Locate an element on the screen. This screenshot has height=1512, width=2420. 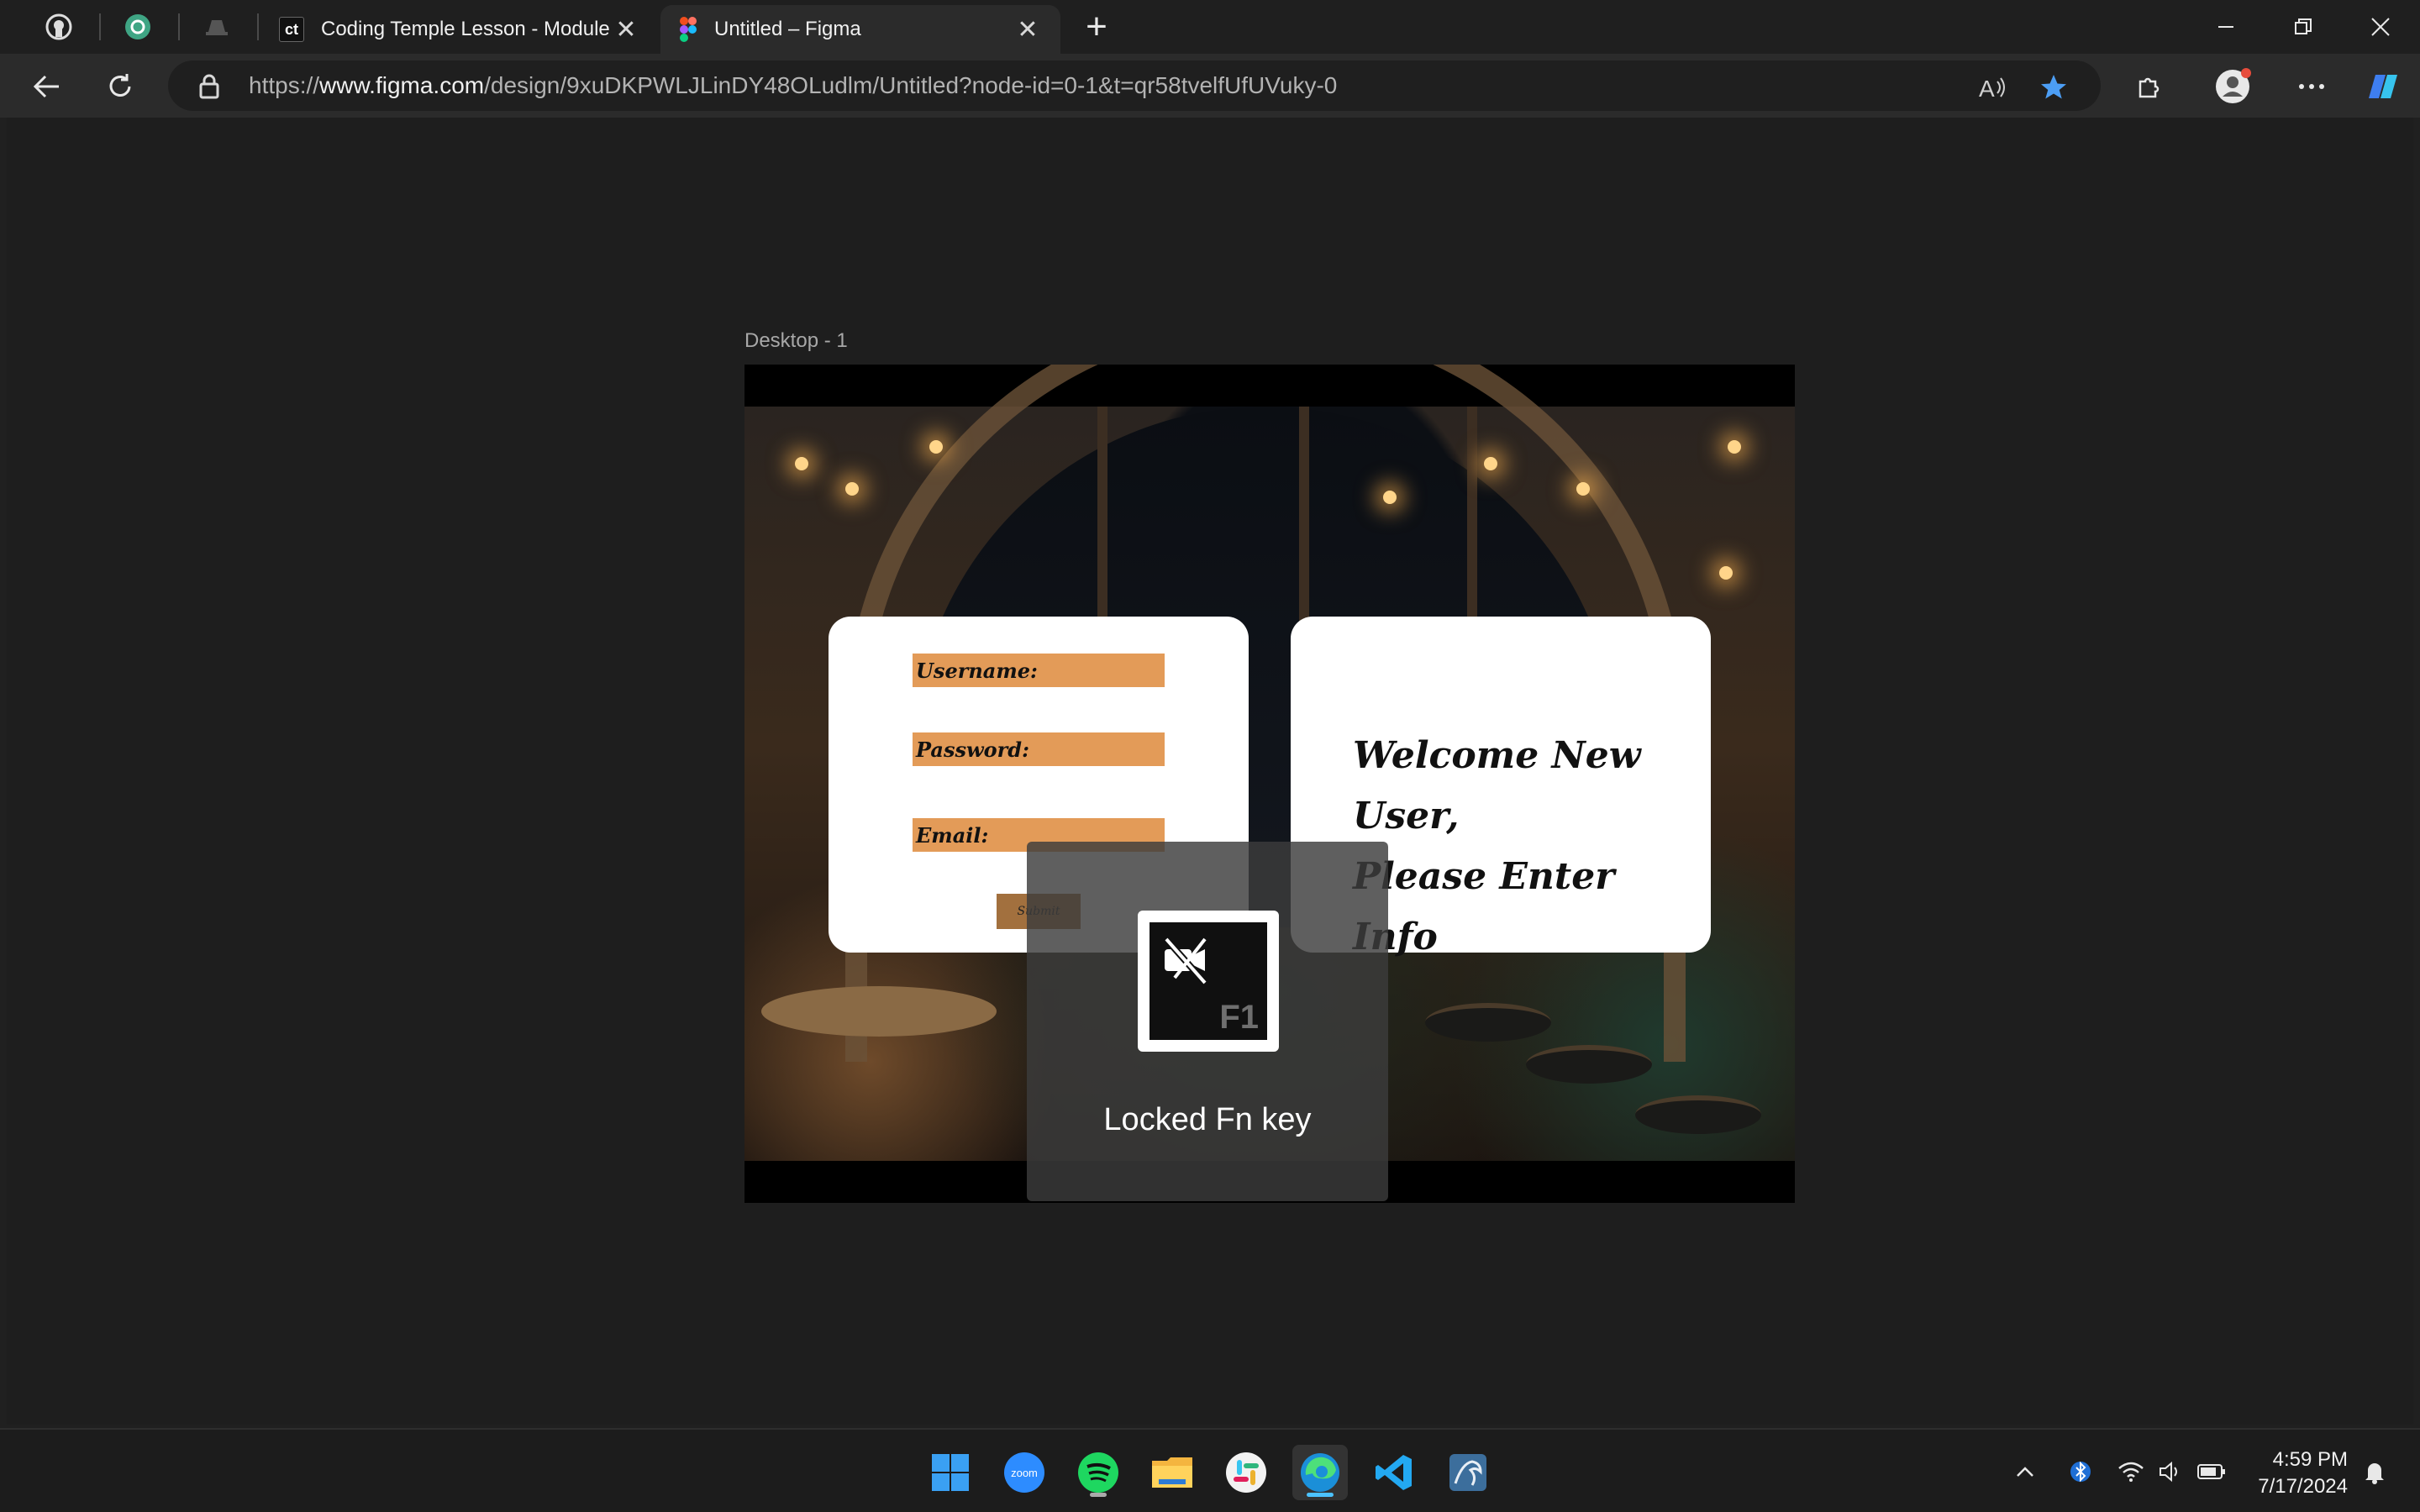
slack-icon is located at coordinates (1246, 1472).